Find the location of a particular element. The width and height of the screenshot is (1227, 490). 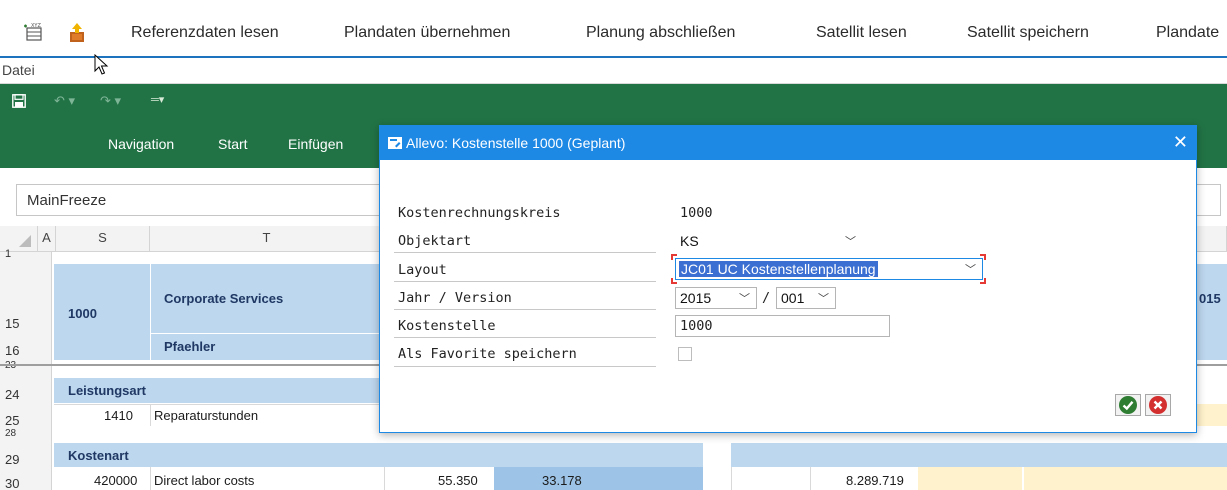

plandaten-uebernehmen-button: Plandaten übernehmen is located at coordinates (427, 33).